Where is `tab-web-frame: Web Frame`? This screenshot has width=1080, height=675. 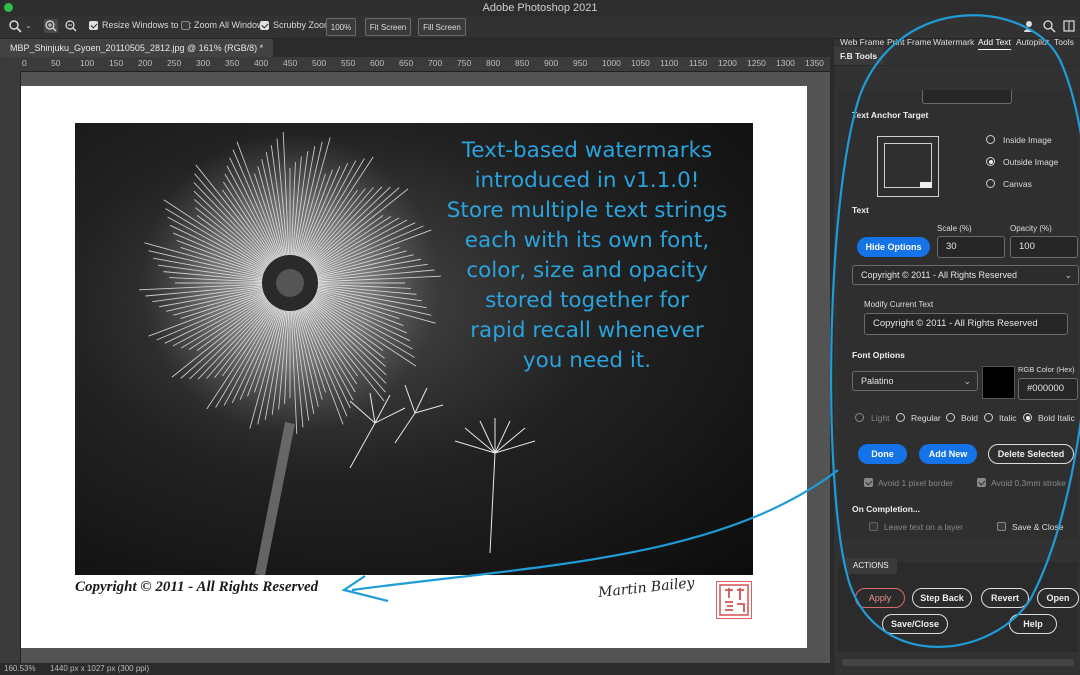 tab-web-frame: Web Frame is located at coordinates (862, 42).